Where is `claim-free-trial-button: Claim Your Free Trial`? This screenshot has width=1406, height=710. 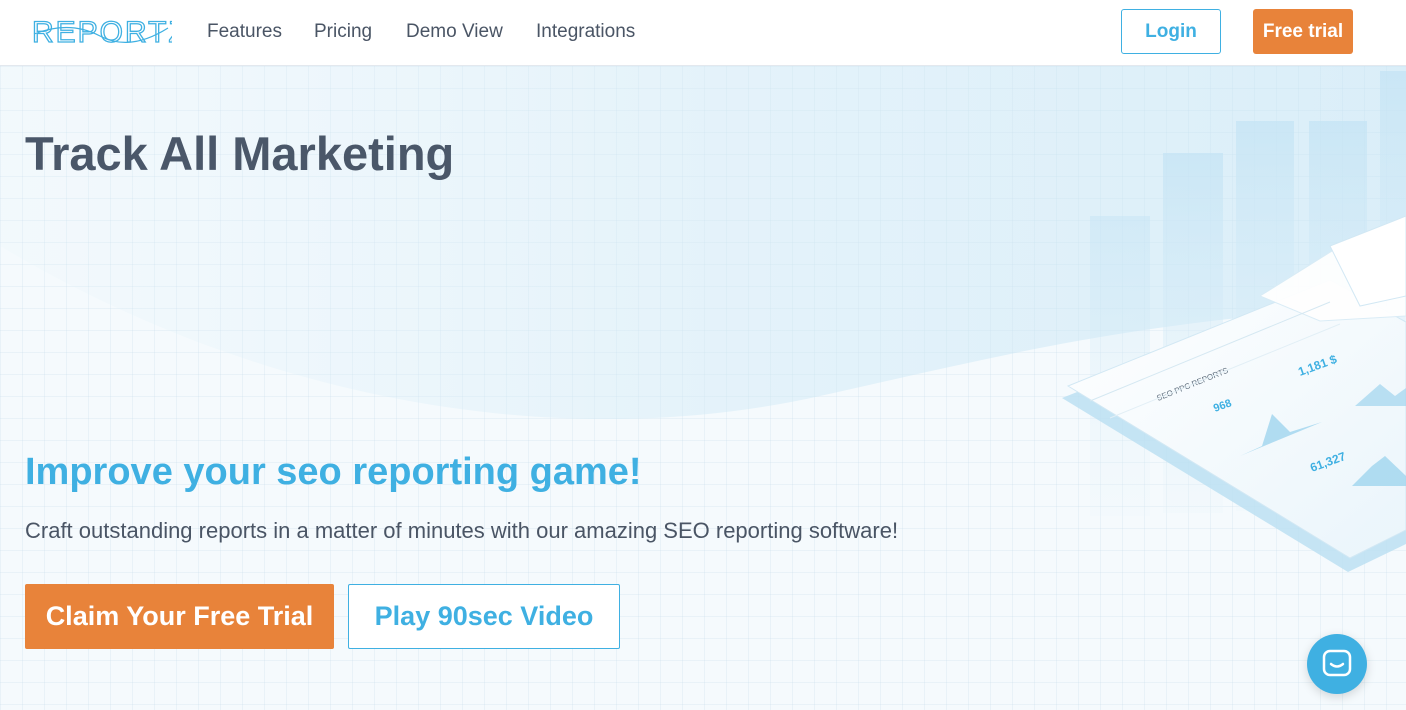 claim-free-trial-button: Claim Your Free Trial is located at coordinates (179, 616).